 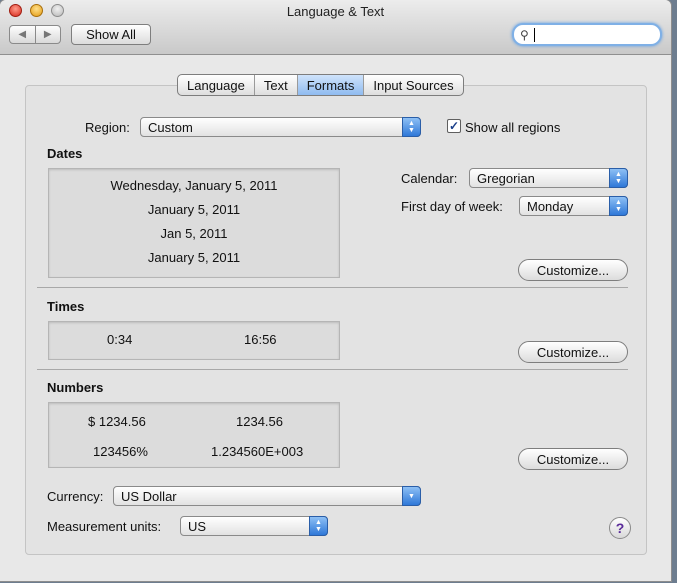 I want to click on dates-heading: Dates, so click(x=65, y=153).